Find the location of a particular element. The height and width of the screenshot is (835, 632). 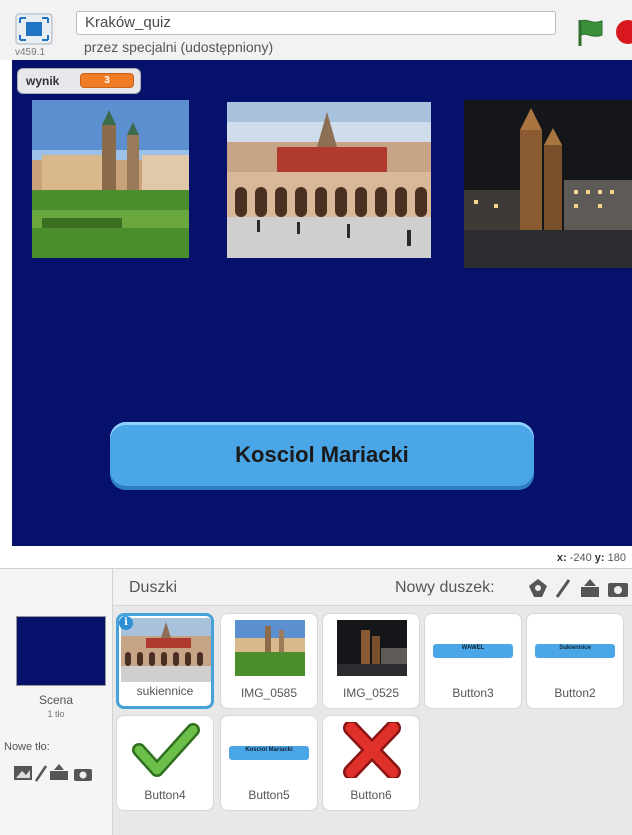

stage-label: Scena is located at coordinates (56, 700).